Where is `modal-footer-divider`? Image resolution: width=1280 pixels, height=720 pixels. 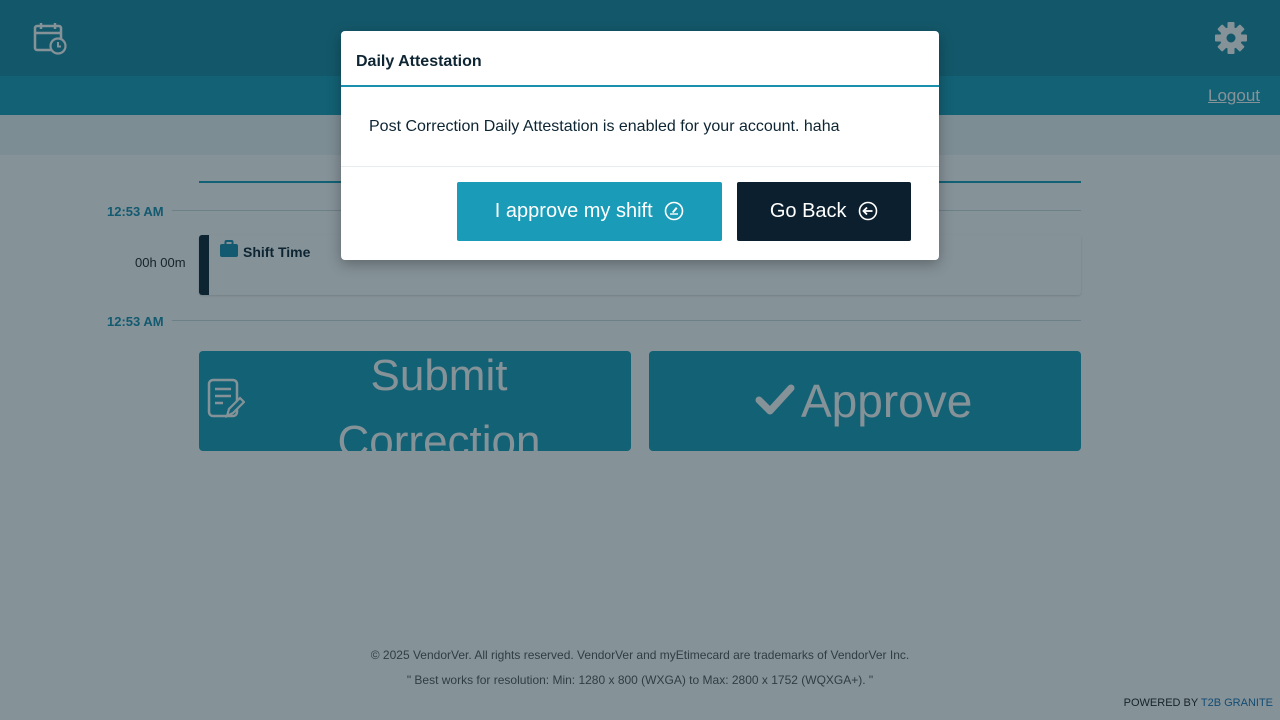
modal-footer-divider is located at coordinates (640, 166).